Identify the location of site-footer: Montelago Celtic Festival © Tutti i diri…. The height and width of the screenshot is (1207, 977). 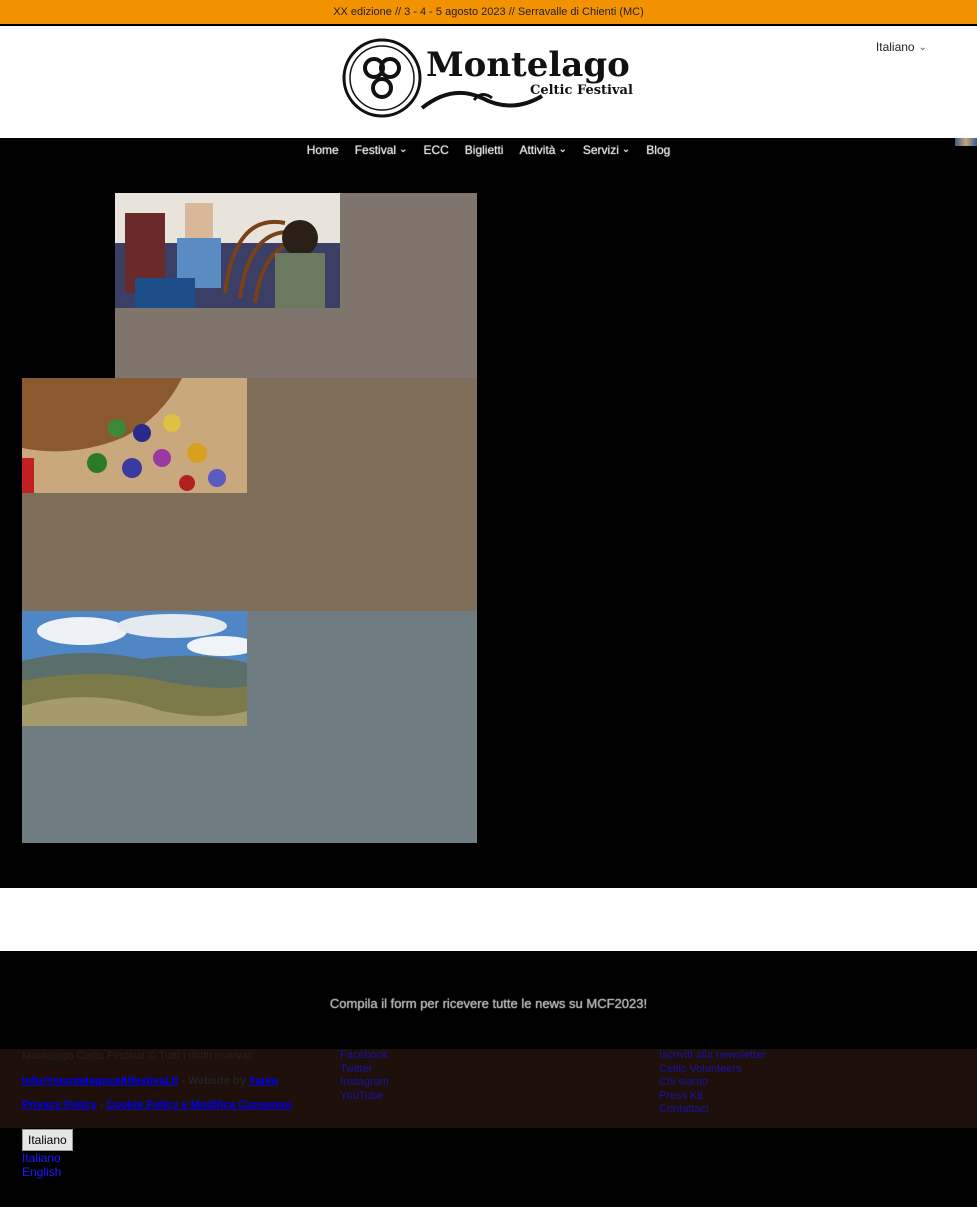
(488, 1088).